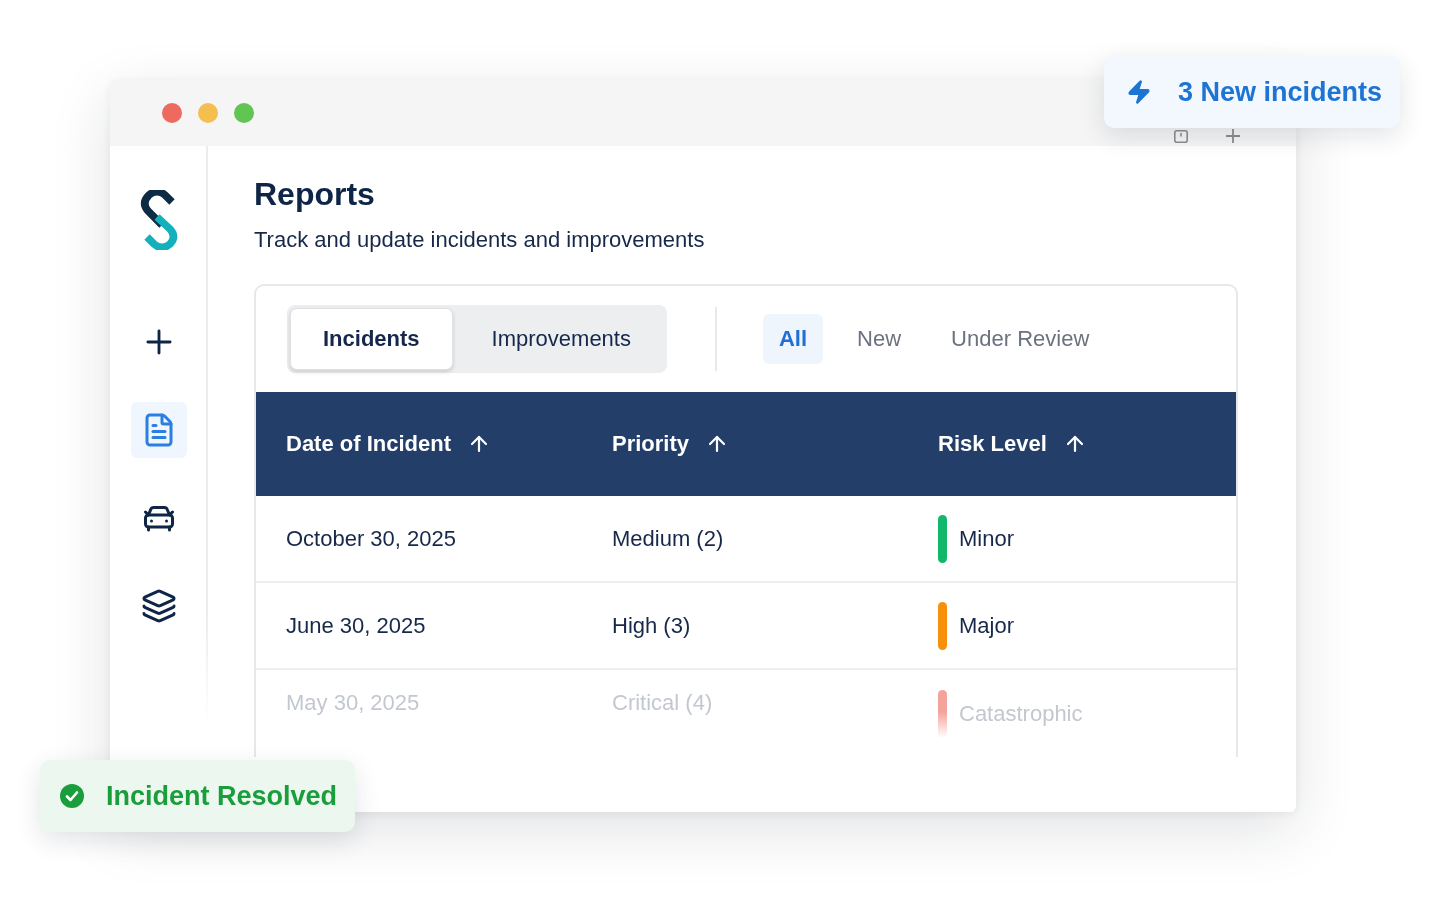 This screenshot has height=902, width=1447. What do you see at coordinates (159, 606) in the screenshot?
I see `layers-icon` at bounding box center [159, 606].